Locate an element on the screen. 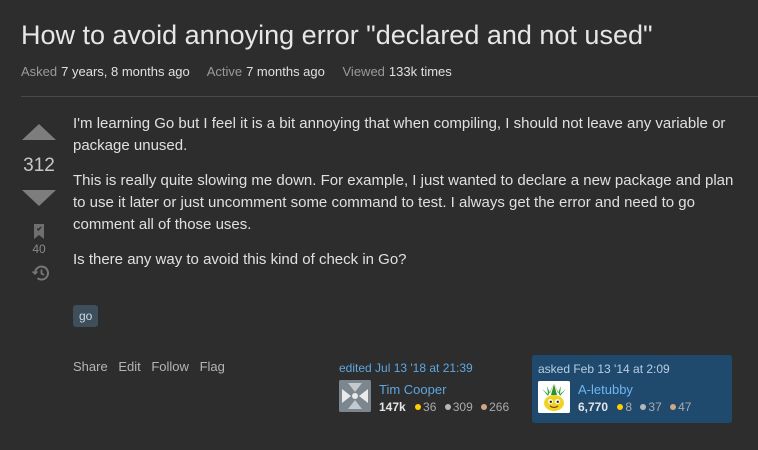 This screenshot has width=758, height=450. asker-reputation: 6,770 8 37 47 is located at coordinates (636, 407).